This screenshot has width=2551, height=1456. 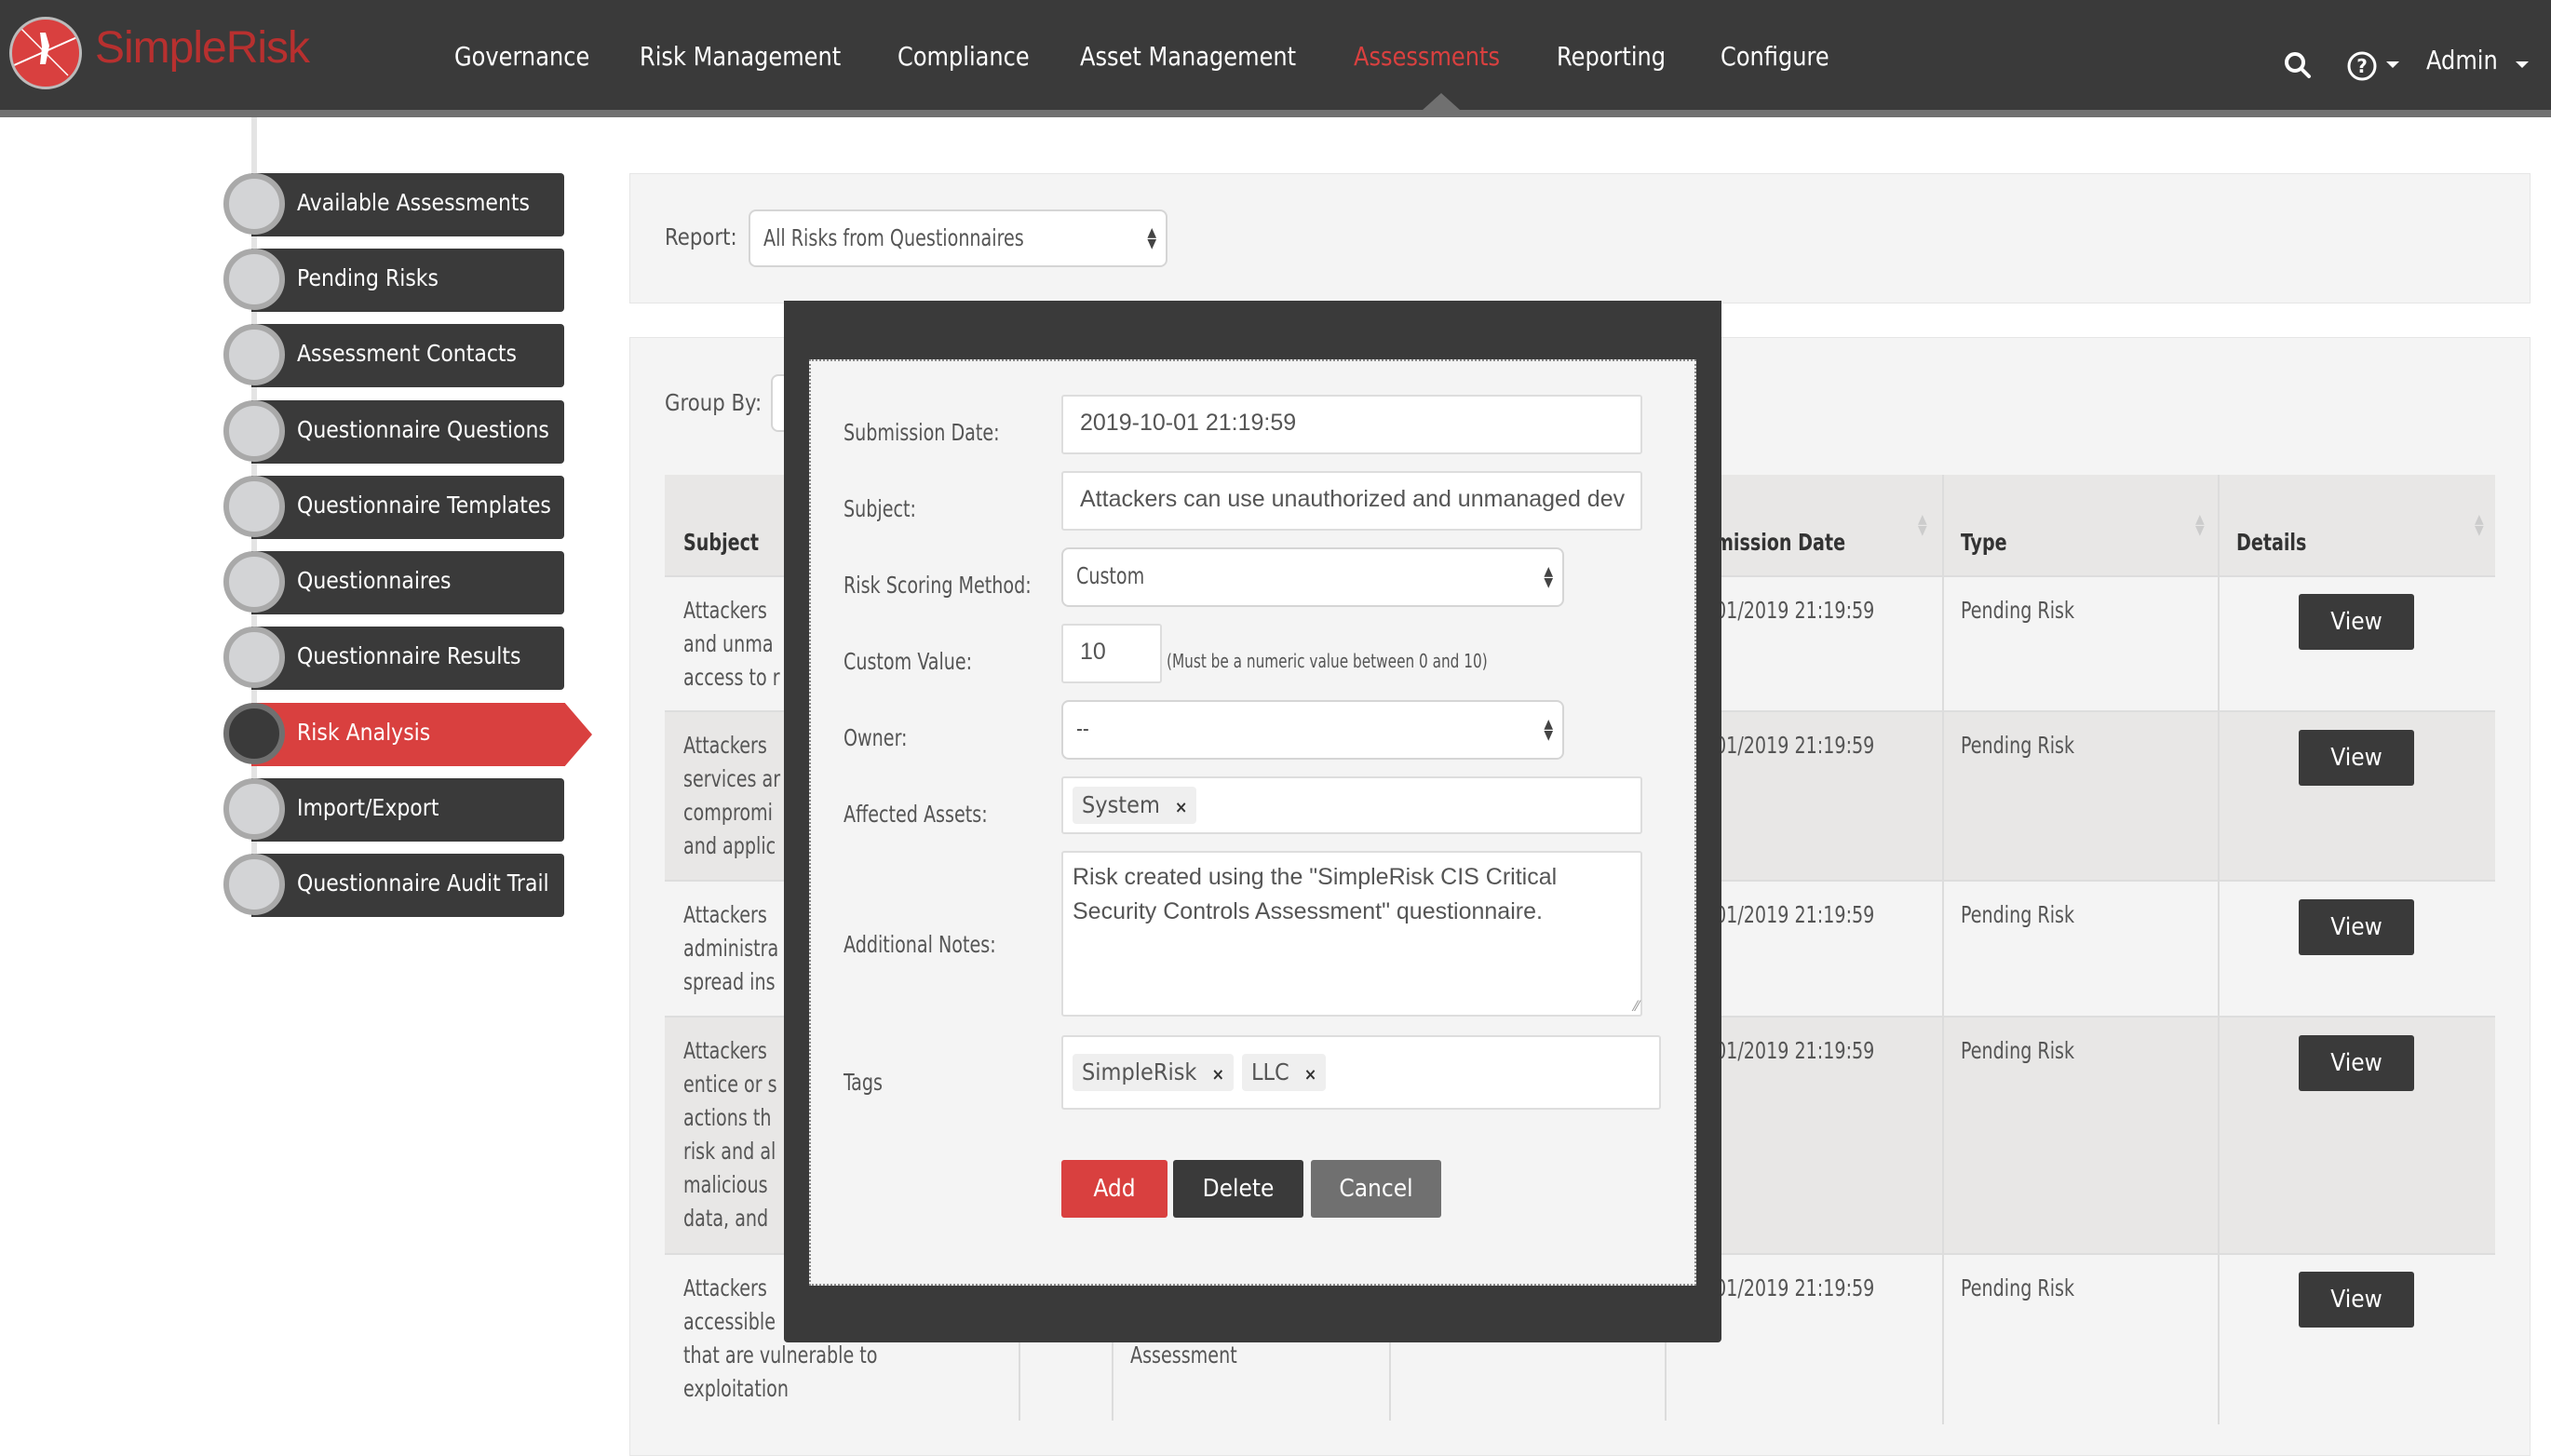 I want to click on user-dropdown-caret-icon, so click(x=2522, y=64).